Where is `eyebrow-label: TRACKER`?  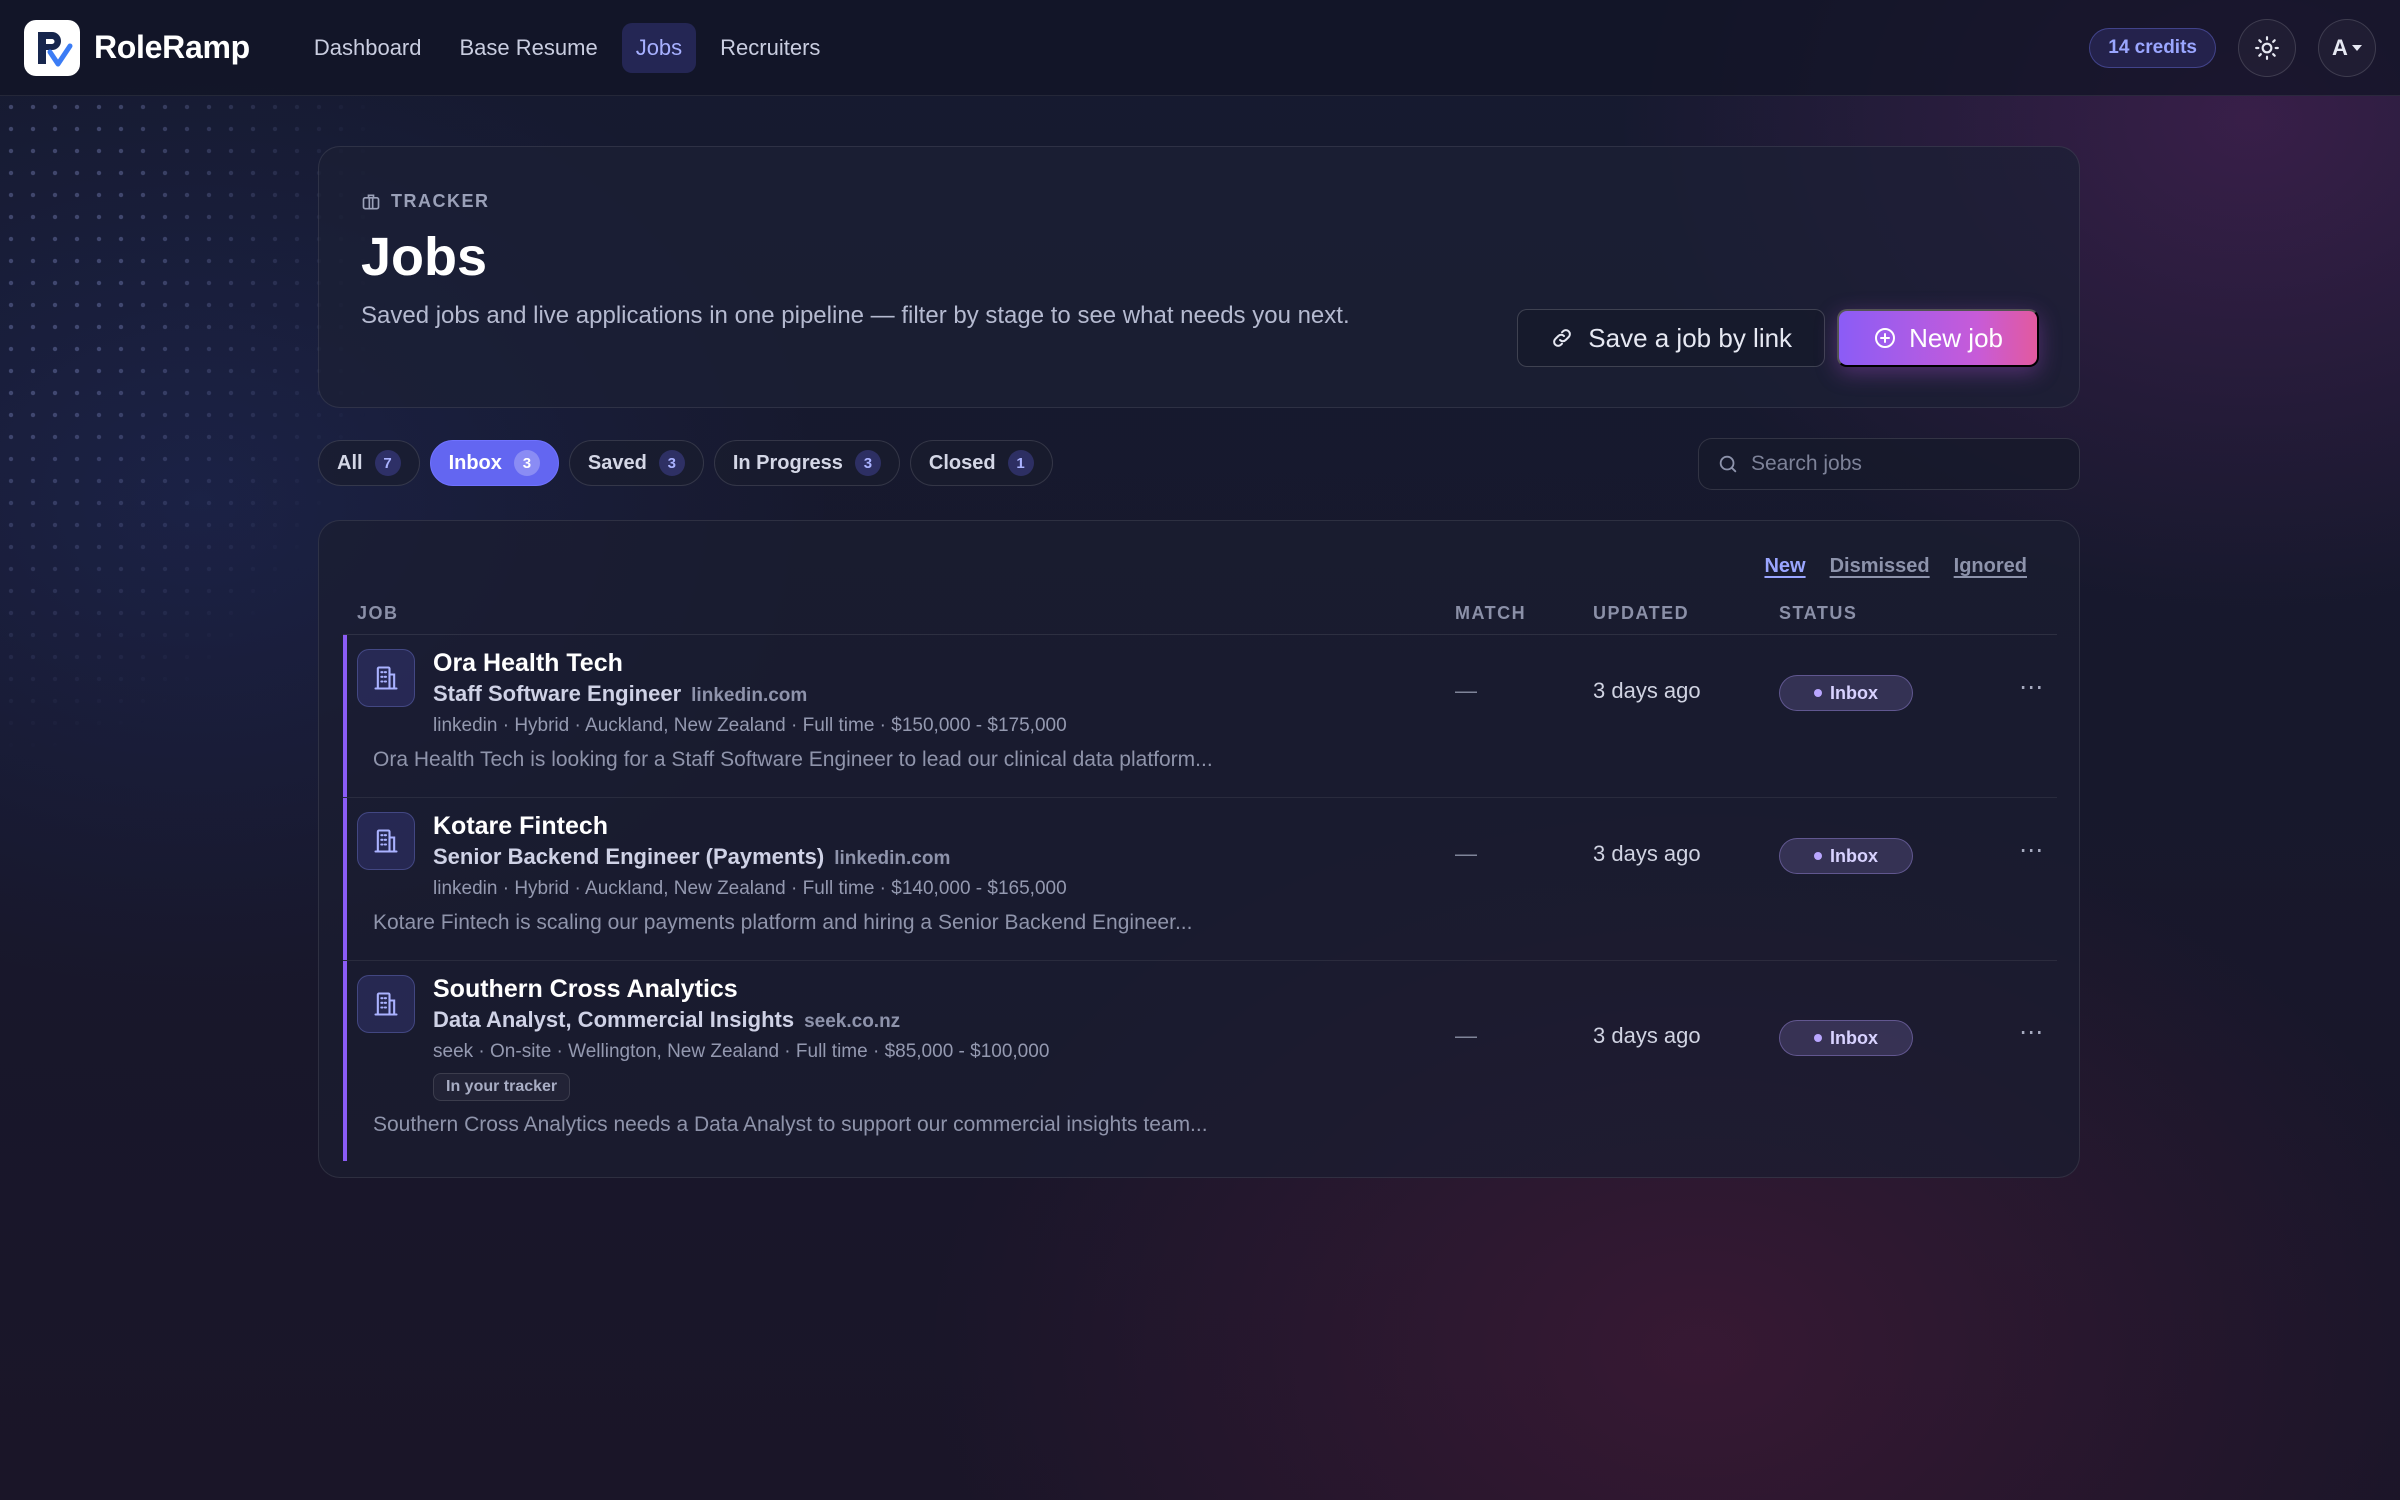
eyebrow-label: TRACKER is located at coordinates (440, 201).